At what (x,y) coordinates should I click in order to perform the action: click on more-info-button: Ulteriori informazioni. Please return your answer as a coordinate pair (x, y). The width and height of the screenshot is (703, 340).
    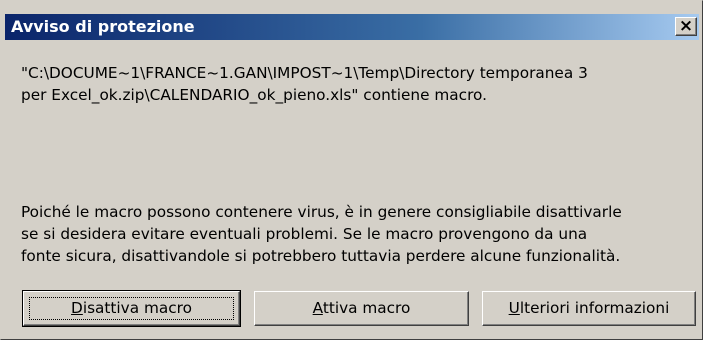
    Looking at the image, I should click on (589, 308).